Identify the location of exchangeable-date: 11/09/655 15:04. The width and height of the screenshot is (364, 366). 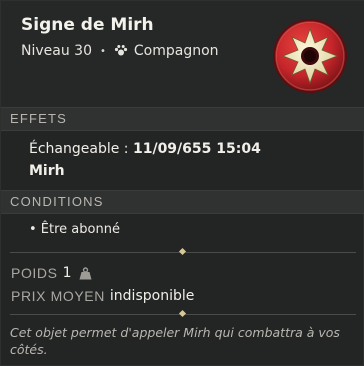
(196, 149).